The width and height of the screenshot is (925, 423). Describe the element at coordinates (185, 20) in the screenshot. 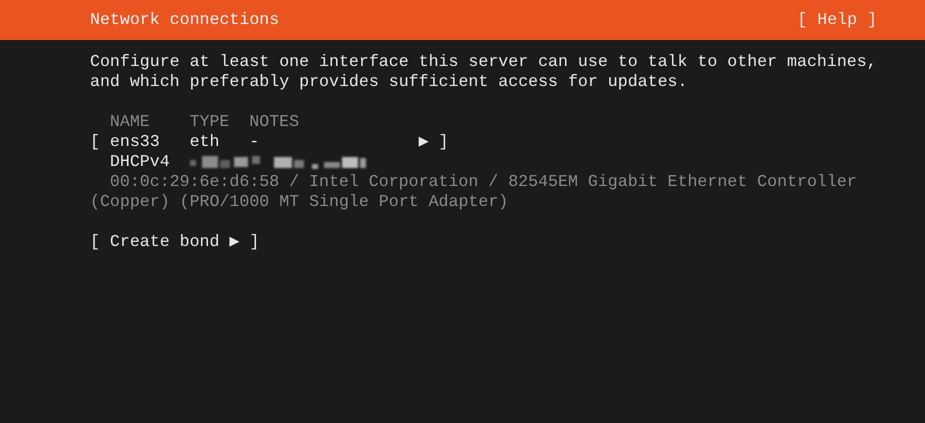

I see `screen-title: Network connections` at that location.